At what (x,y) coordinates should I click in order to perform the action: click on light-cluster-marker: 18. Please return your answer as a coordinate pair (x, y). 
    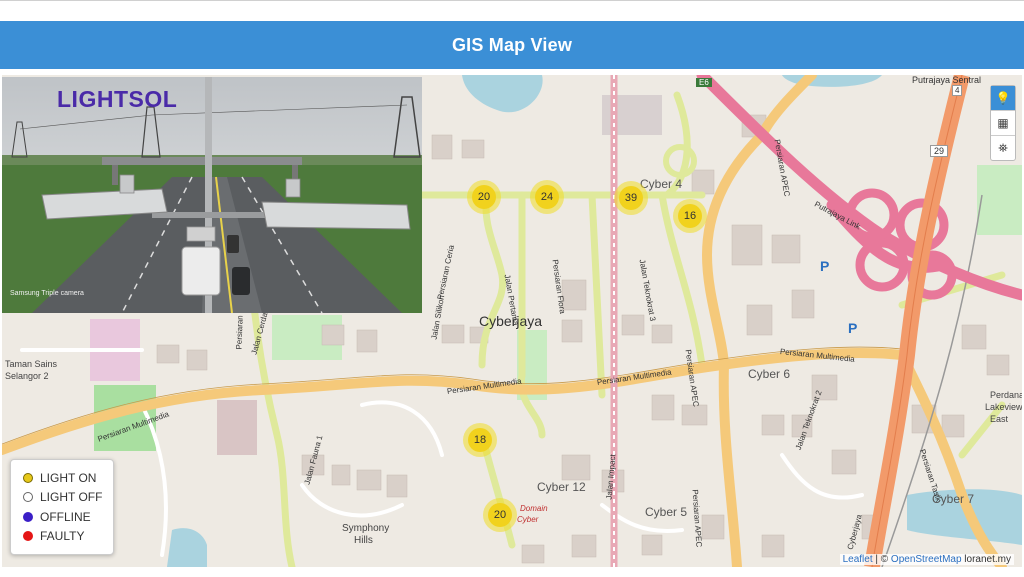
    Looking at the image, I should click on (480, 440).